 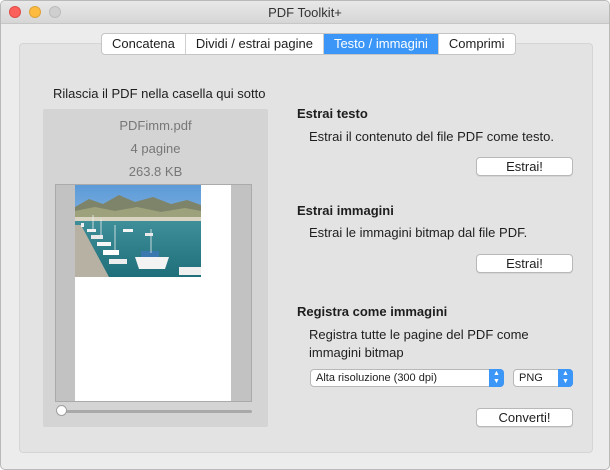 I want to click on resolution-select: Alta risoluzione (300 dpi) ▲ ▼, so click(x=407, y=378).